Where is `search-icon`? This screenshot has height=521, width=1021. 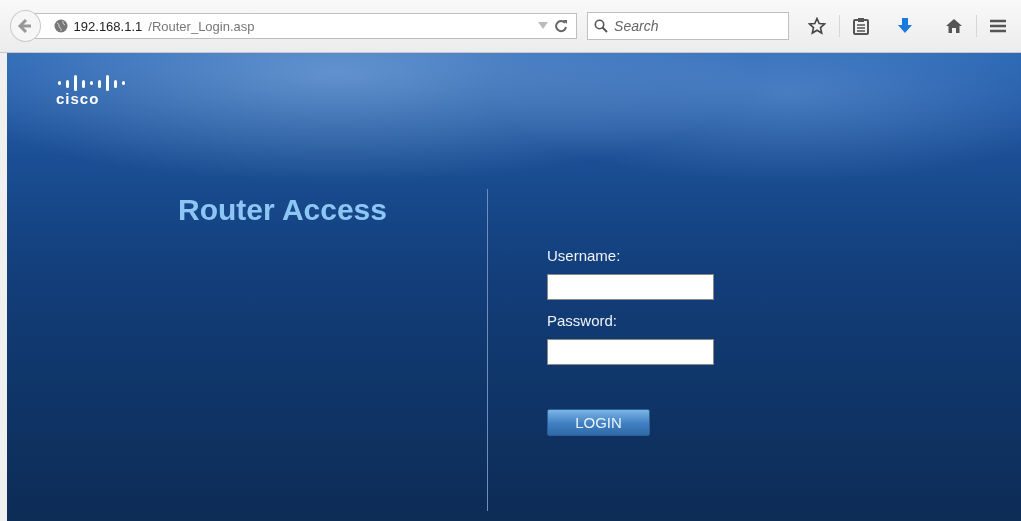
search-icon is located at coordinates (601, 26).